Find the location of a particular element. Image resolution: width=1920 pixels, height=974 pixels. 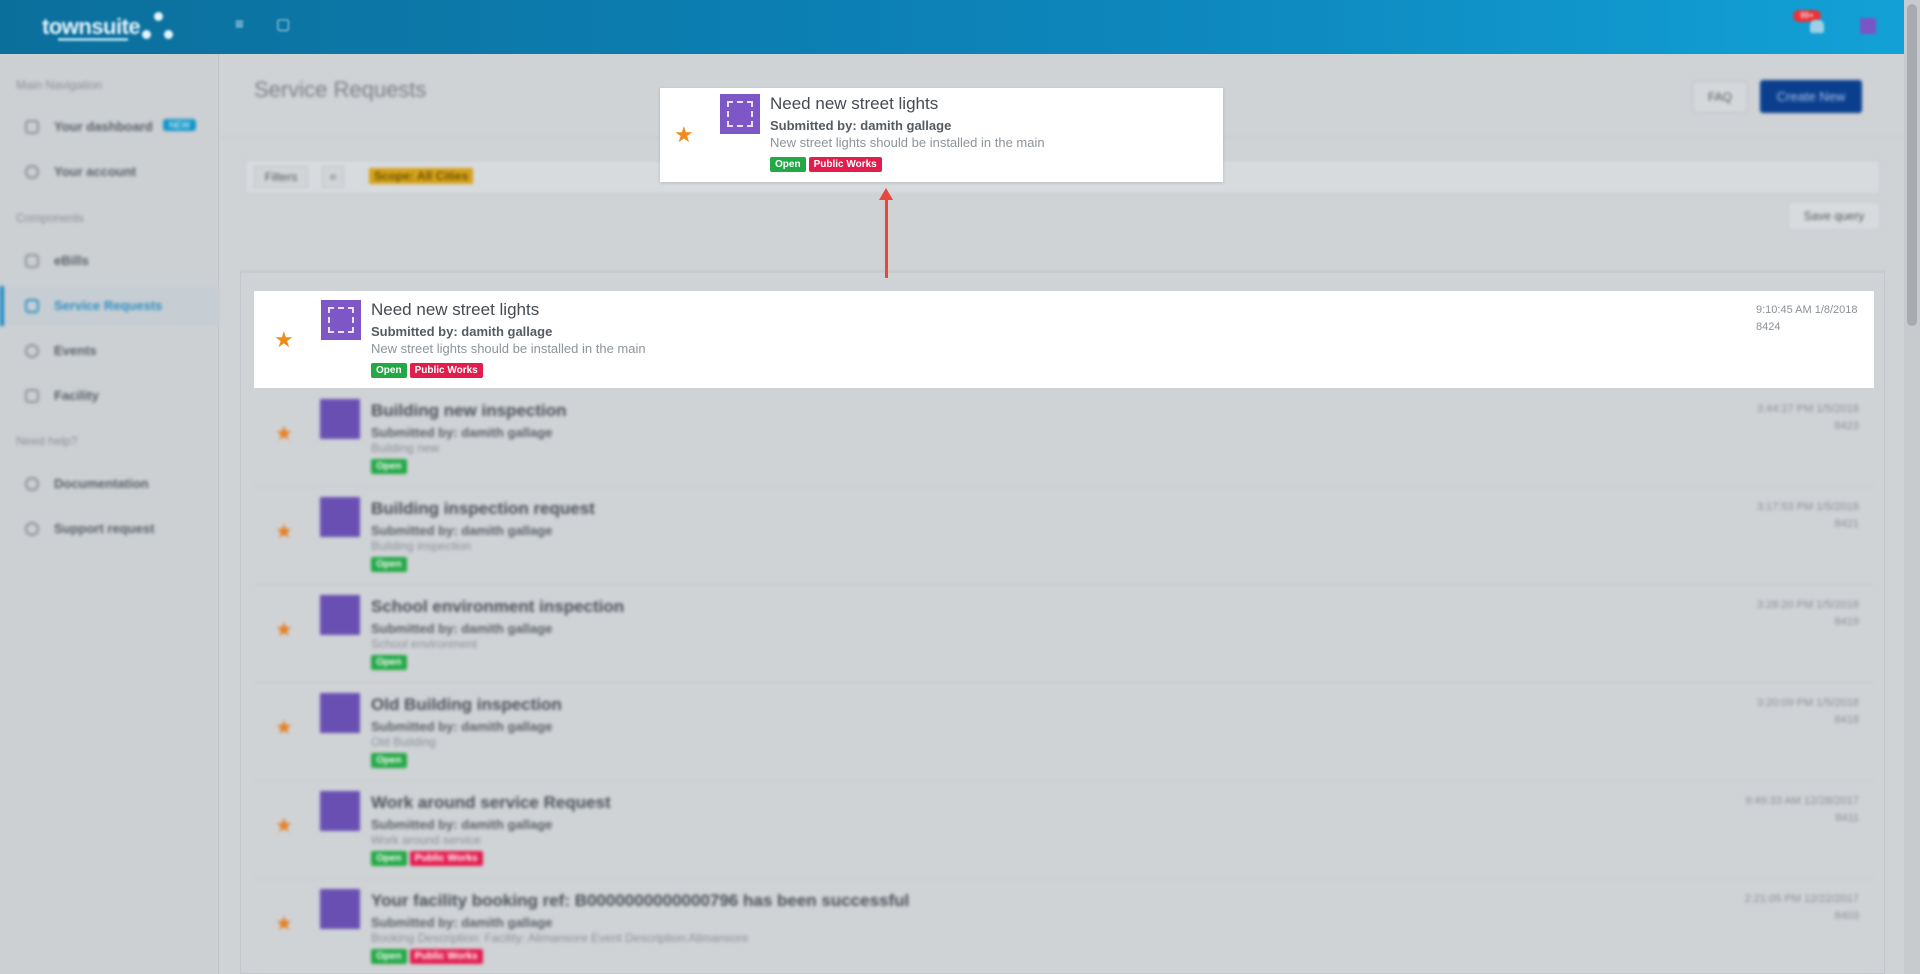

request-description: Building inspection is located at coordinates (421, 546).